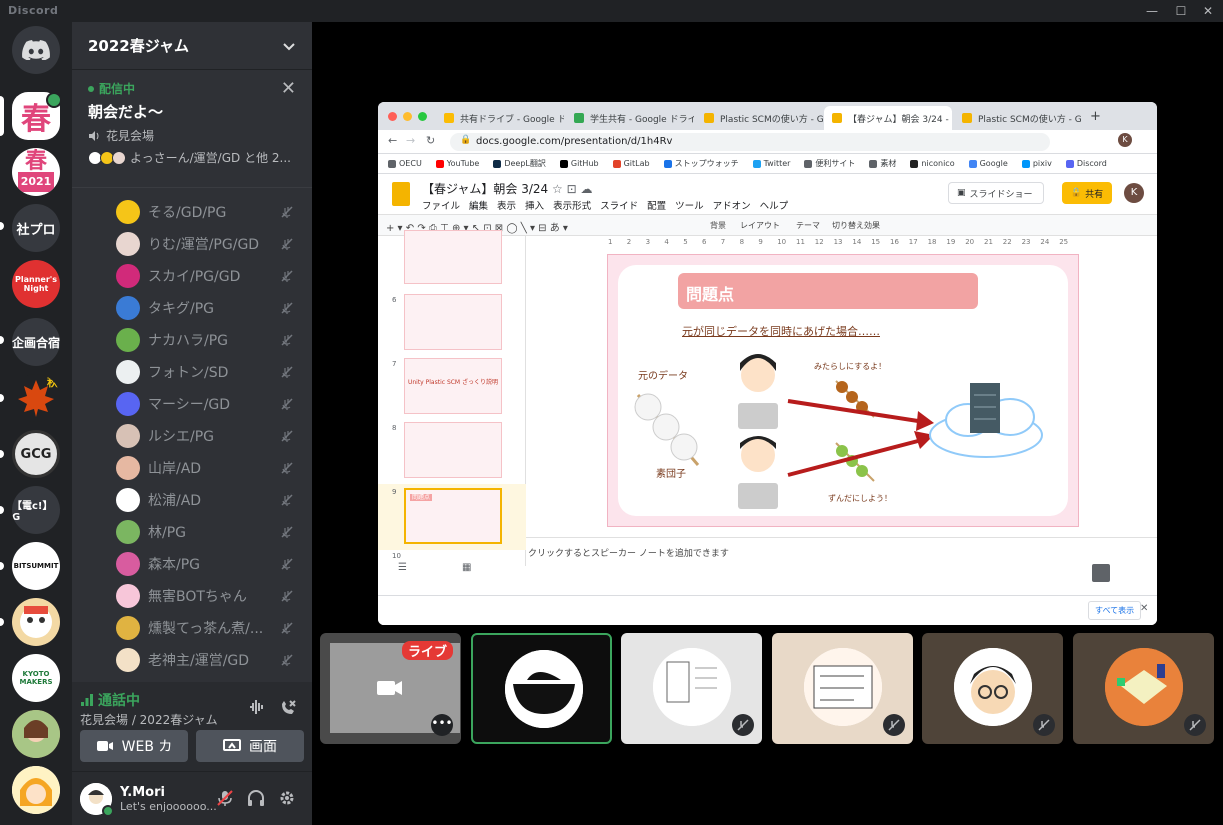  What do you see at coordinates (36, 342) in the screenshot?
I see `server-kikaku-gasshuku: 企画合宿` at bounding box center [36, 342].